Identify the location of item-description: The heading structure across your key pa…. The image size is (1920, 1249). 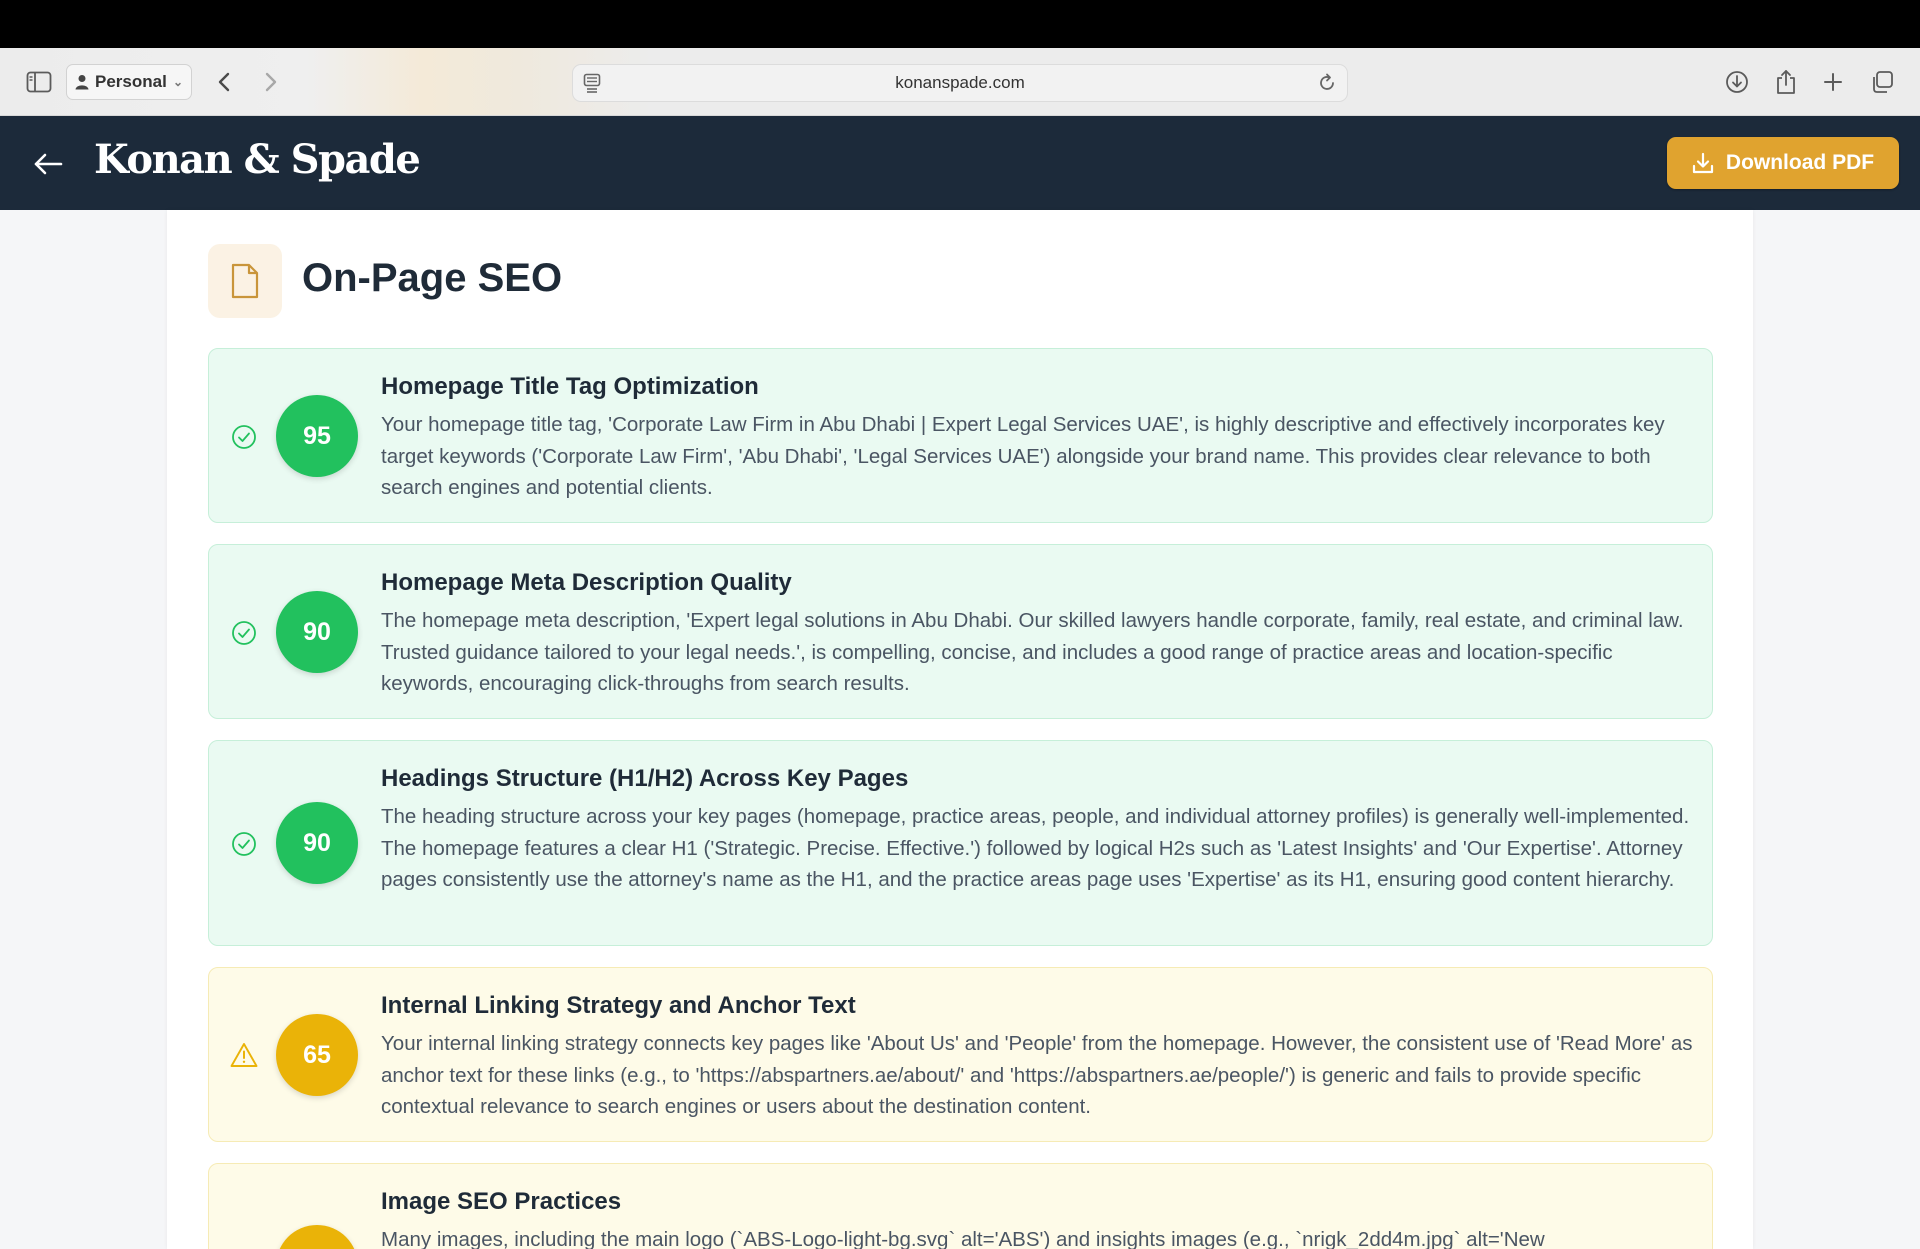
(1035, 848).